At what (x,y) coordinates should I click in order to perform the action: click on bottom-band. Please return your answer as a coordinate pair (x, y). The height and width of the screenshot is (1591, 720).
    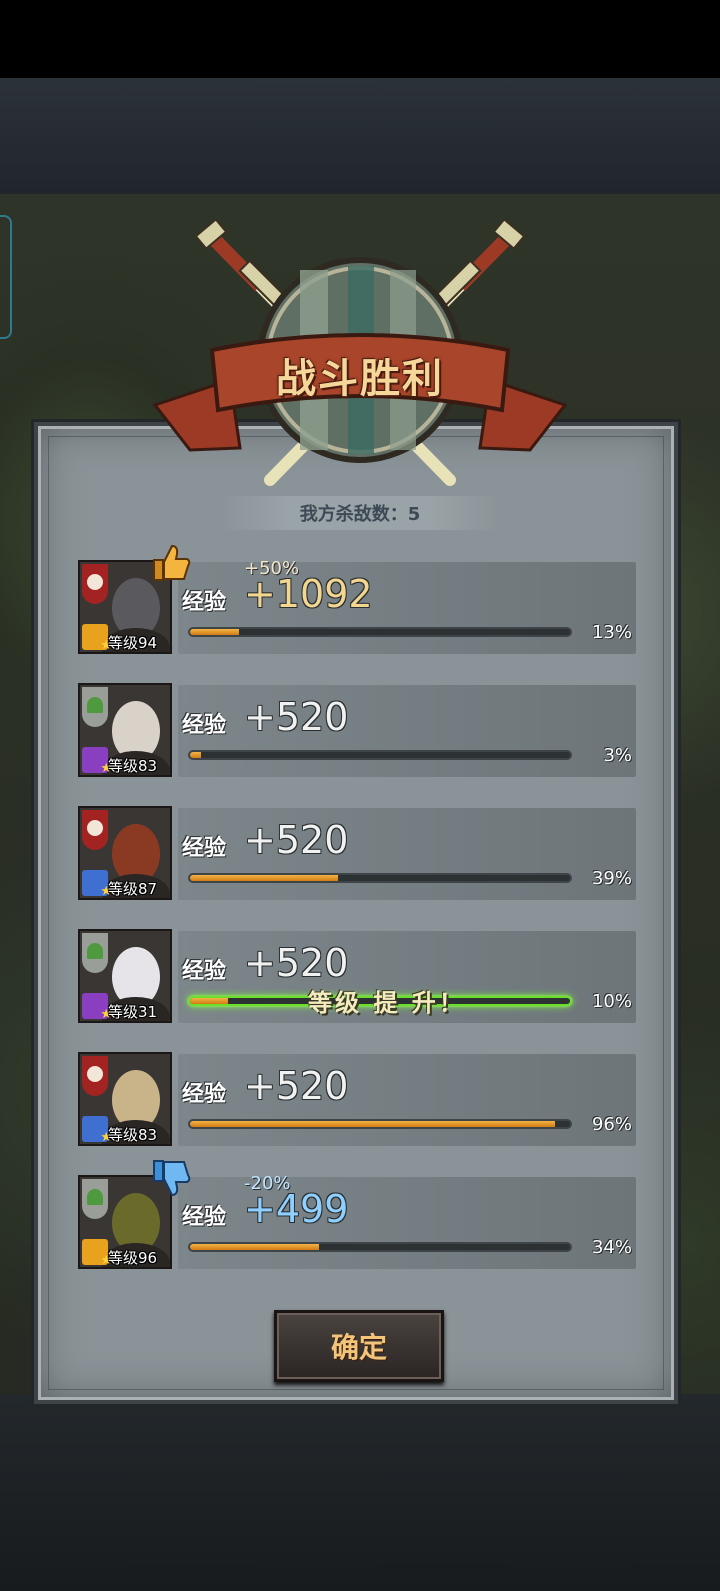
    Looking at the image, I should click on (360, 1492).